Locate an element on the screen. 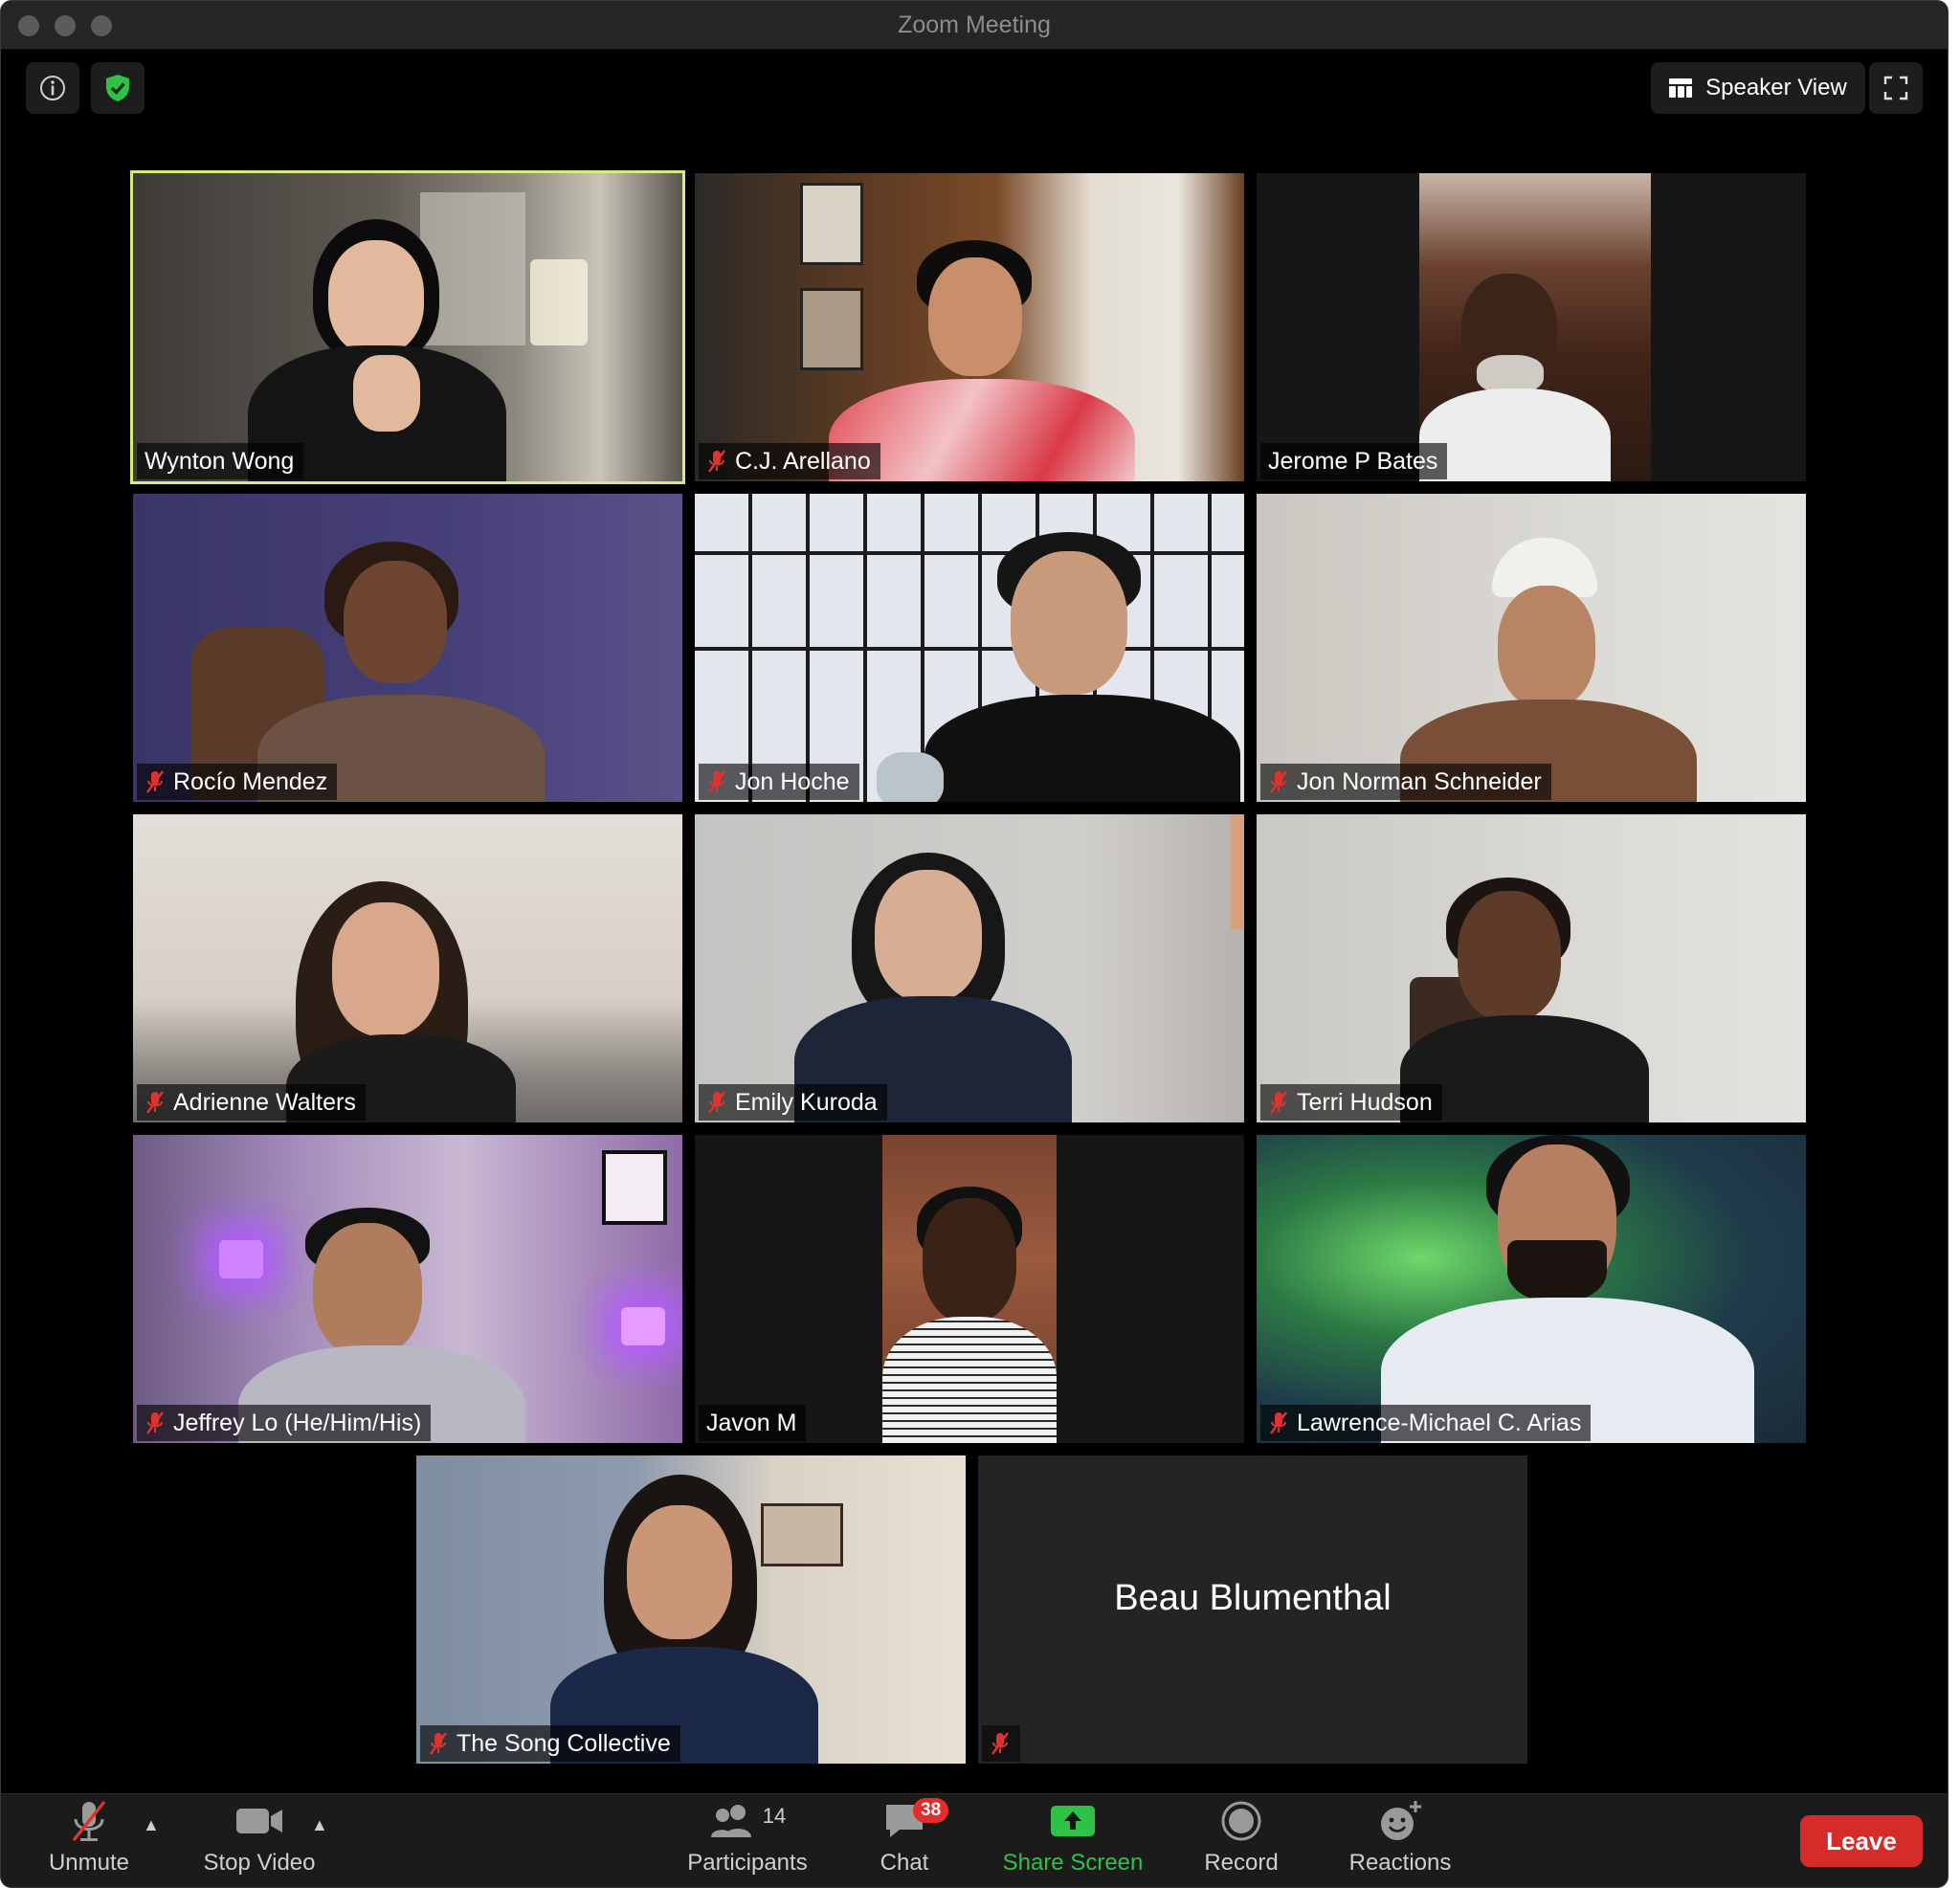  participant-name: Jon Norman Schneider is located at coordinates (1420, 781).